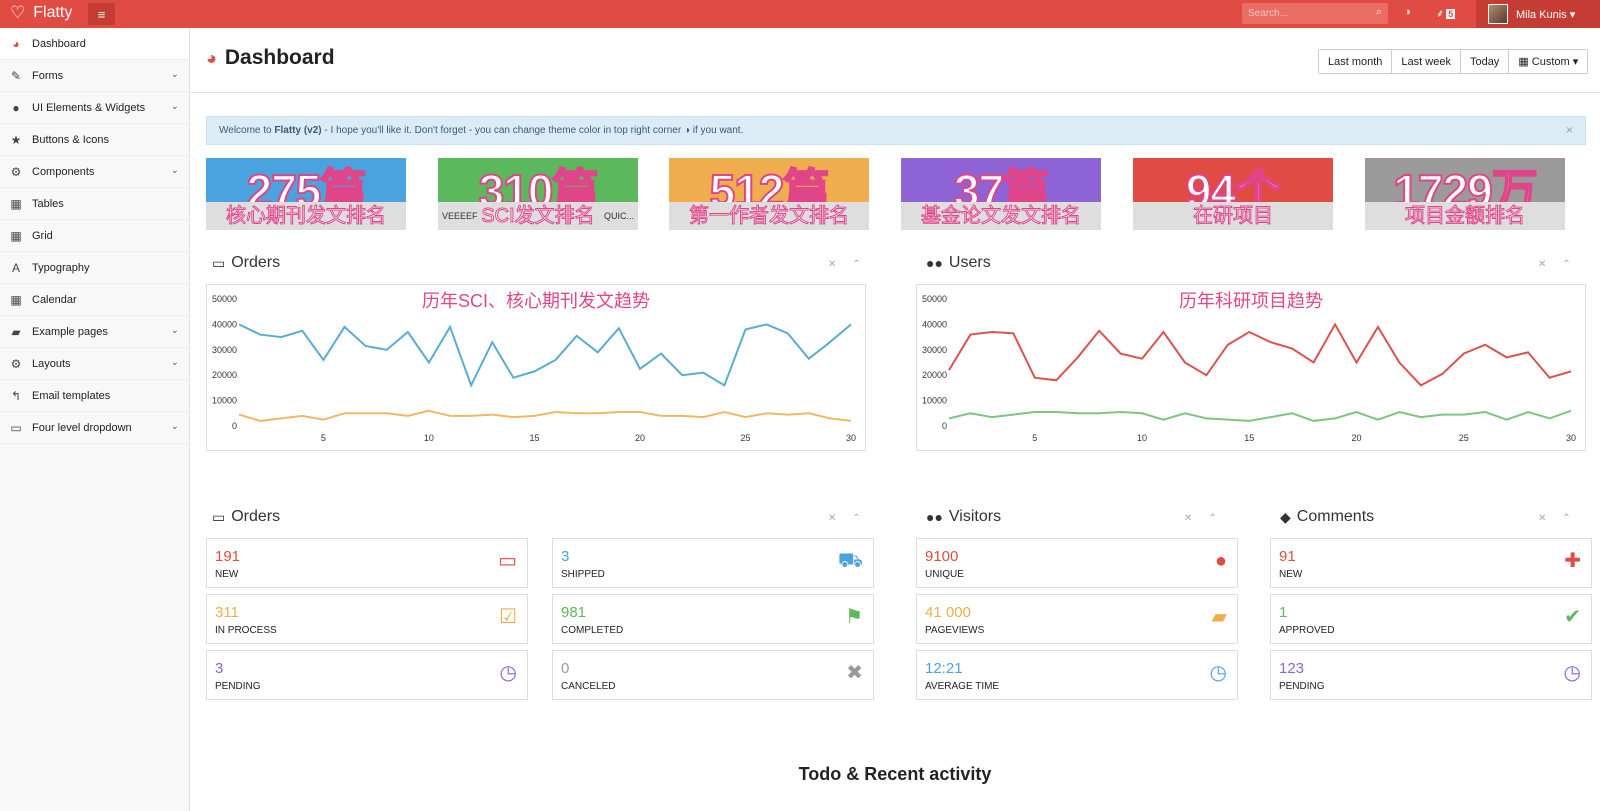 The height and width of the screenshot is (811, 1600). What do you see at coordinates (1485, 61) in the screenshot?
I see `today-button: Today` at bounding box center [1485, 61].